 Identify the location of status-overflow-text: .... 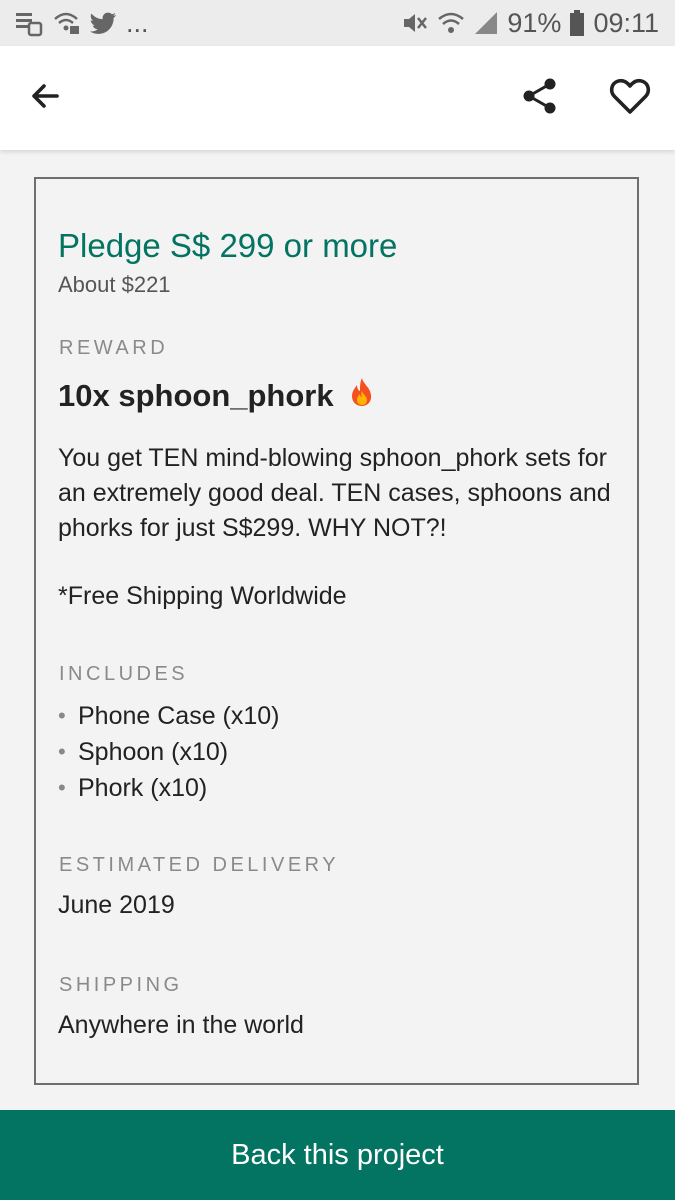
(137, 22).